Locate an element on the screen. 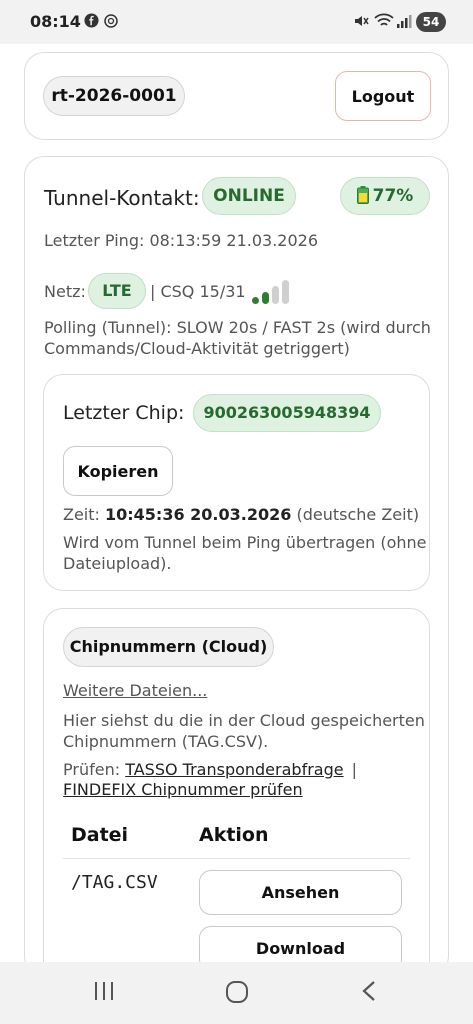  copy-button: Kopieren is located at coordinates (118, 471).